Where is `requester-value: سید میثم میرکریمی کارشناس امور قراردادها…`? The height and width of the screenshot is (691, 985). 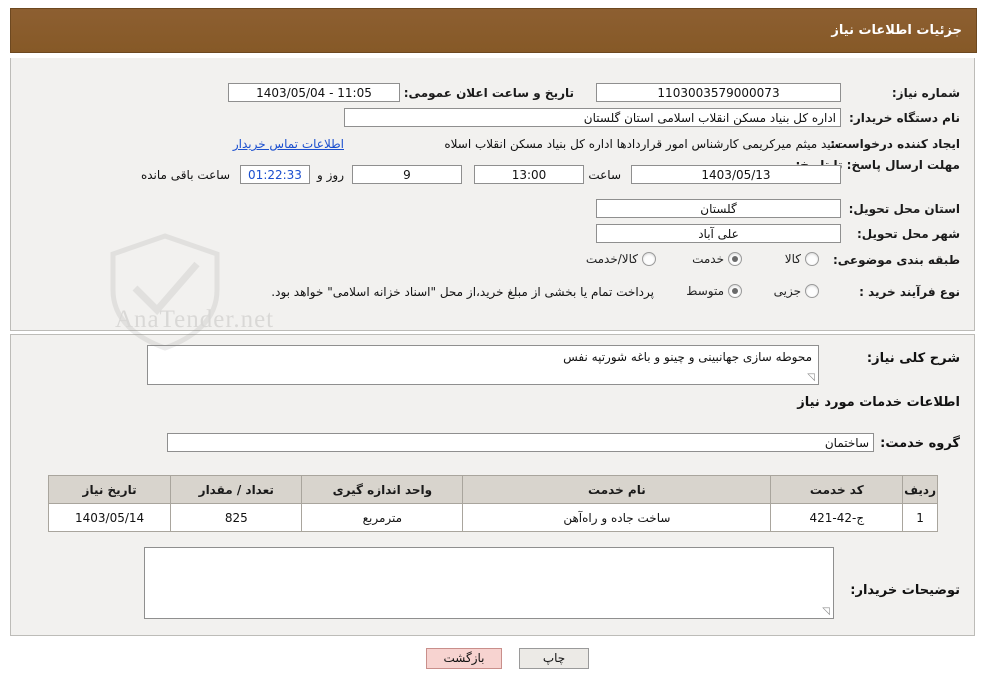 requester-value: سید میثم میرکریمی کارشناس امور قراردادها… is located at coordinates (642, 144).